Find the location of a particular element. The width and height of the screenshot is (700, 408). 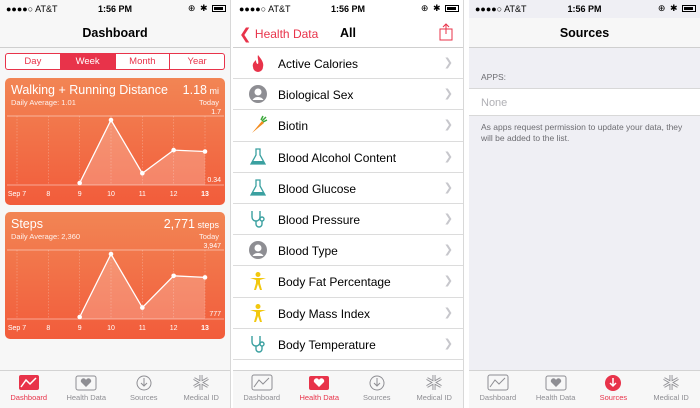

status-icons: ⊕ ✱ is located at coordinates (440, 8).